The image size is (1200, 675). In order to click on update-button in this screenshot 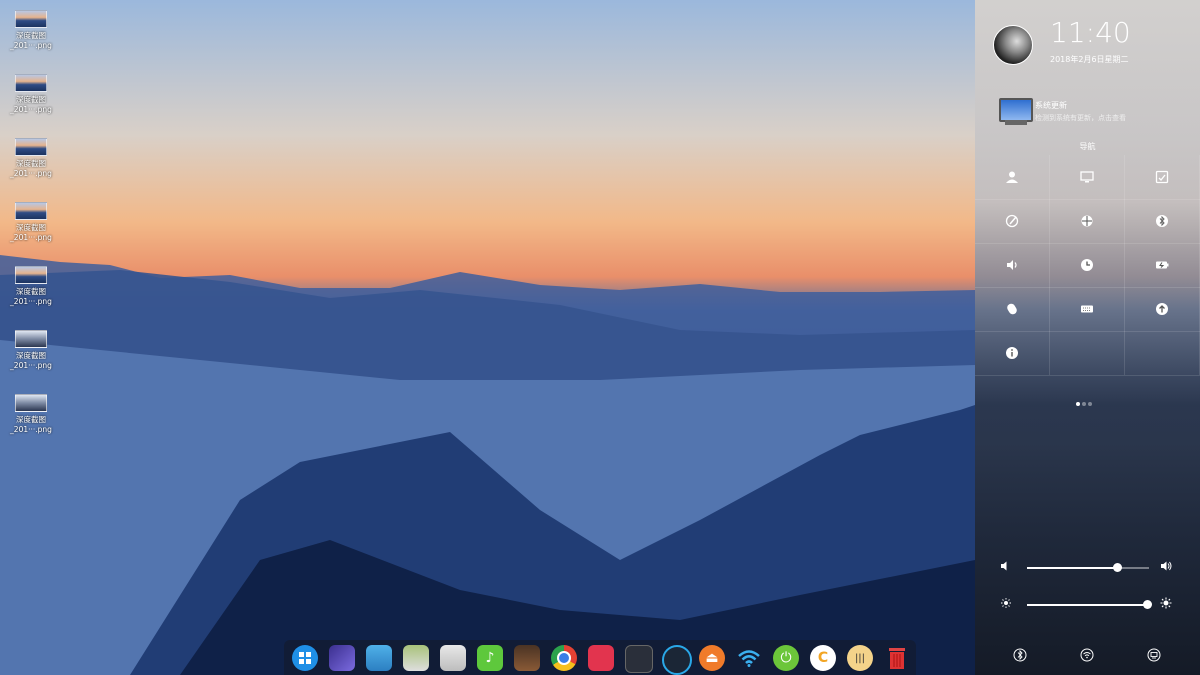, I will do `click(1162, 309)`.